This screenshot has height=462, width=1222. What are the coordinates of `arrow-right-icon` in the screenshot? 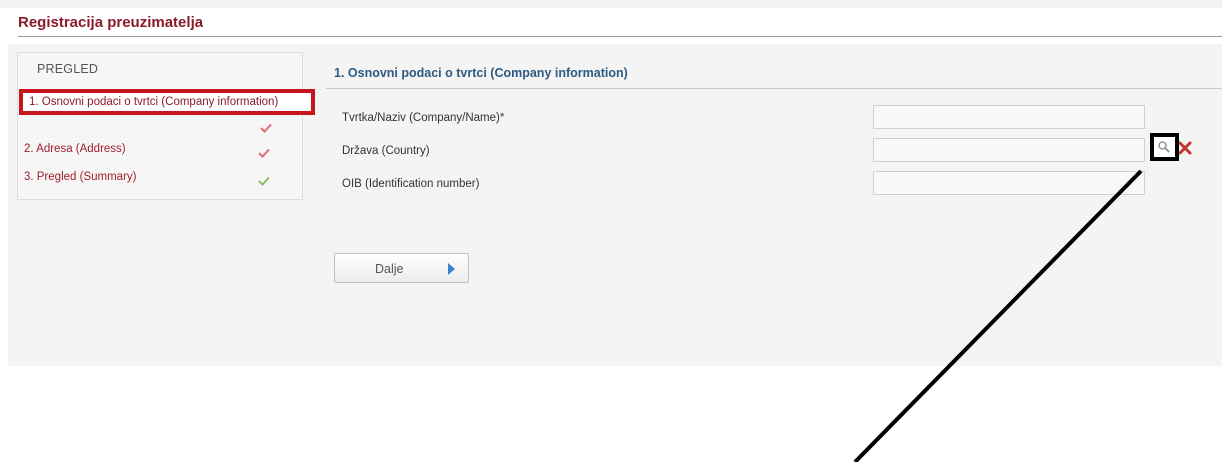 It's located at (451, 269).